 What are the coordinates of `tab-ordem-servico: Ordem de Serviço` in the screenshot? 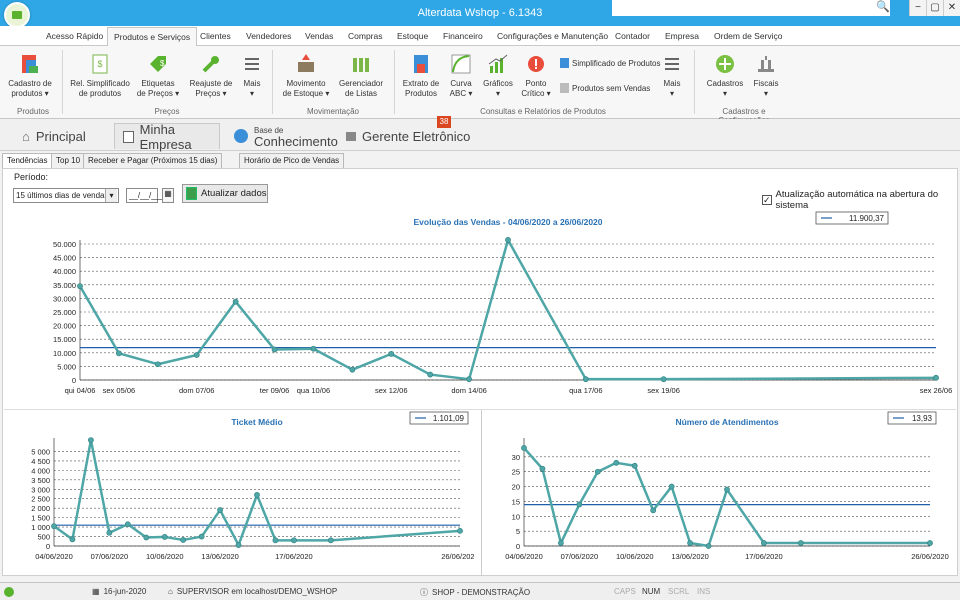 It's located at (748, 36).